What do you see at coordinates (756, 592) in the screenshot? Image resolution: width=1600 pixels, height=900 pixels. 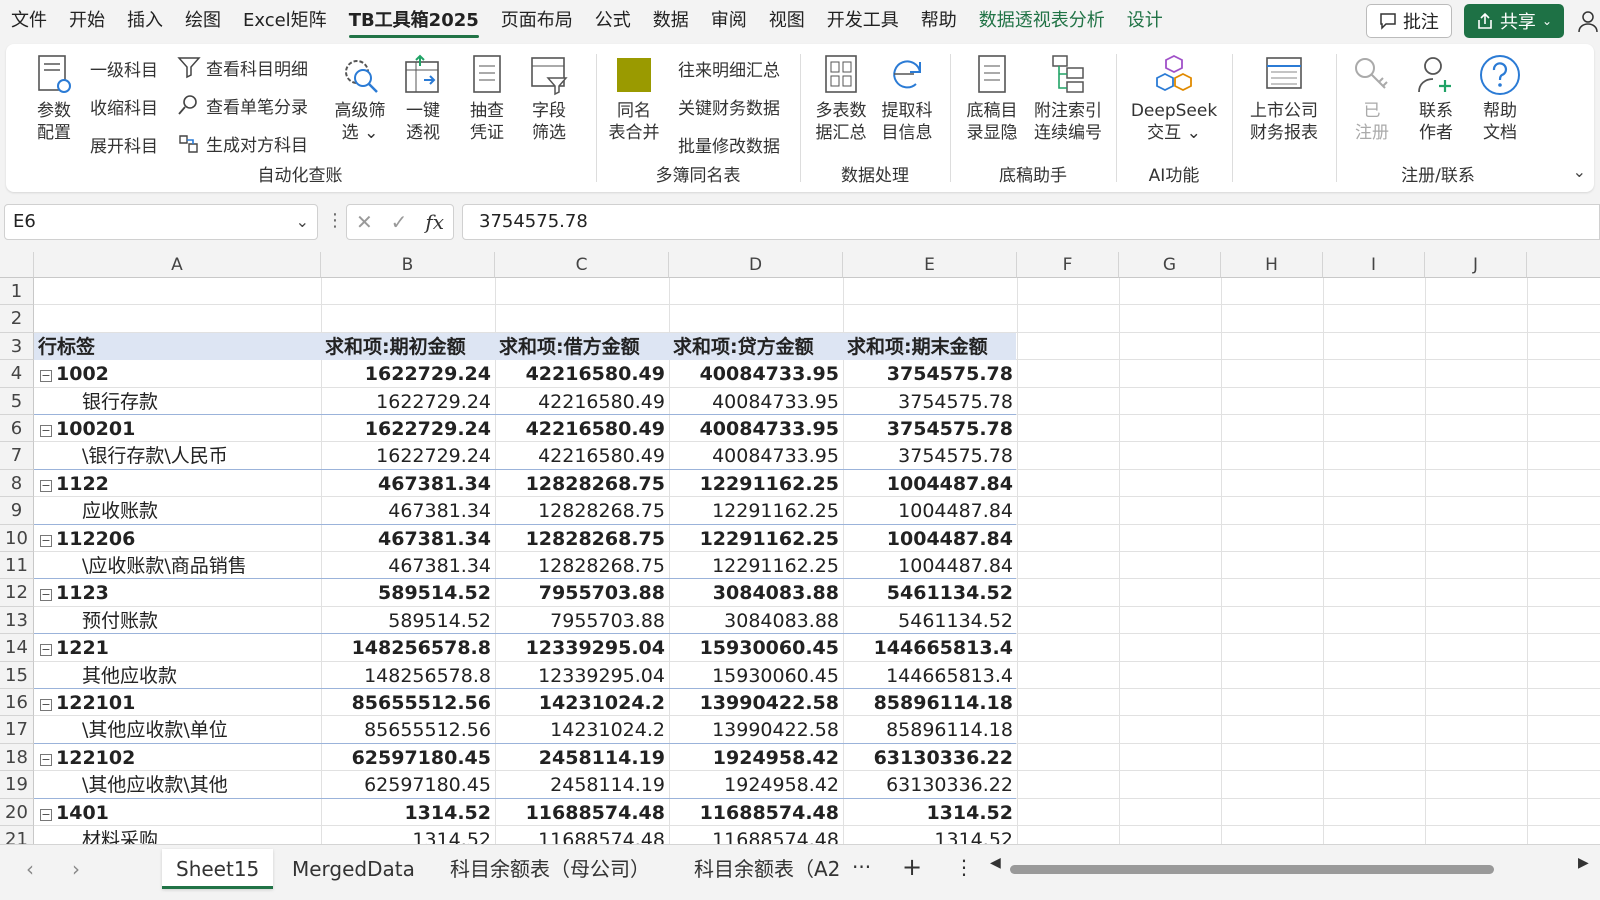 I see `pivot-value-cell: 3084083.88` at bounding box center [756, 592].